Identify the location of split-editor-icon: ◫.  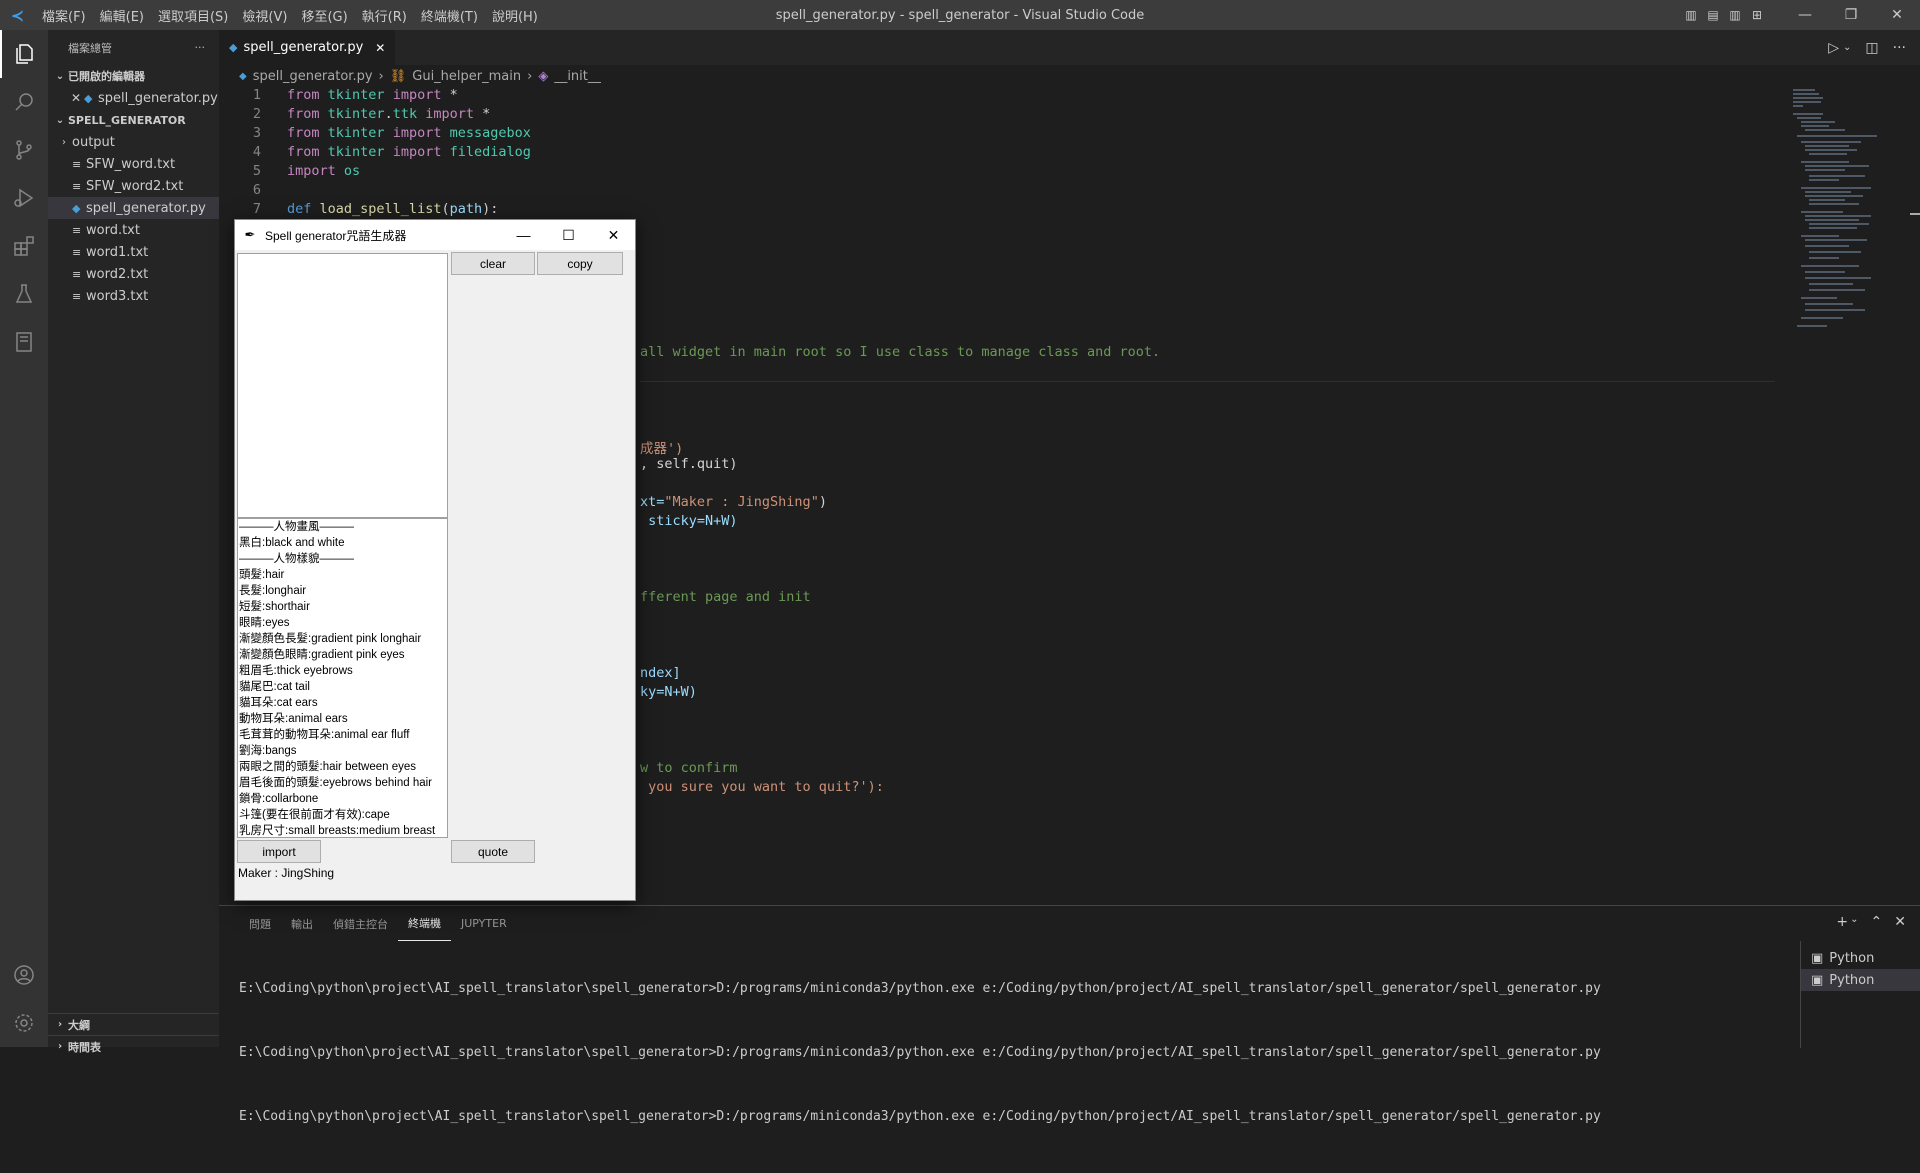
(1871, 48).